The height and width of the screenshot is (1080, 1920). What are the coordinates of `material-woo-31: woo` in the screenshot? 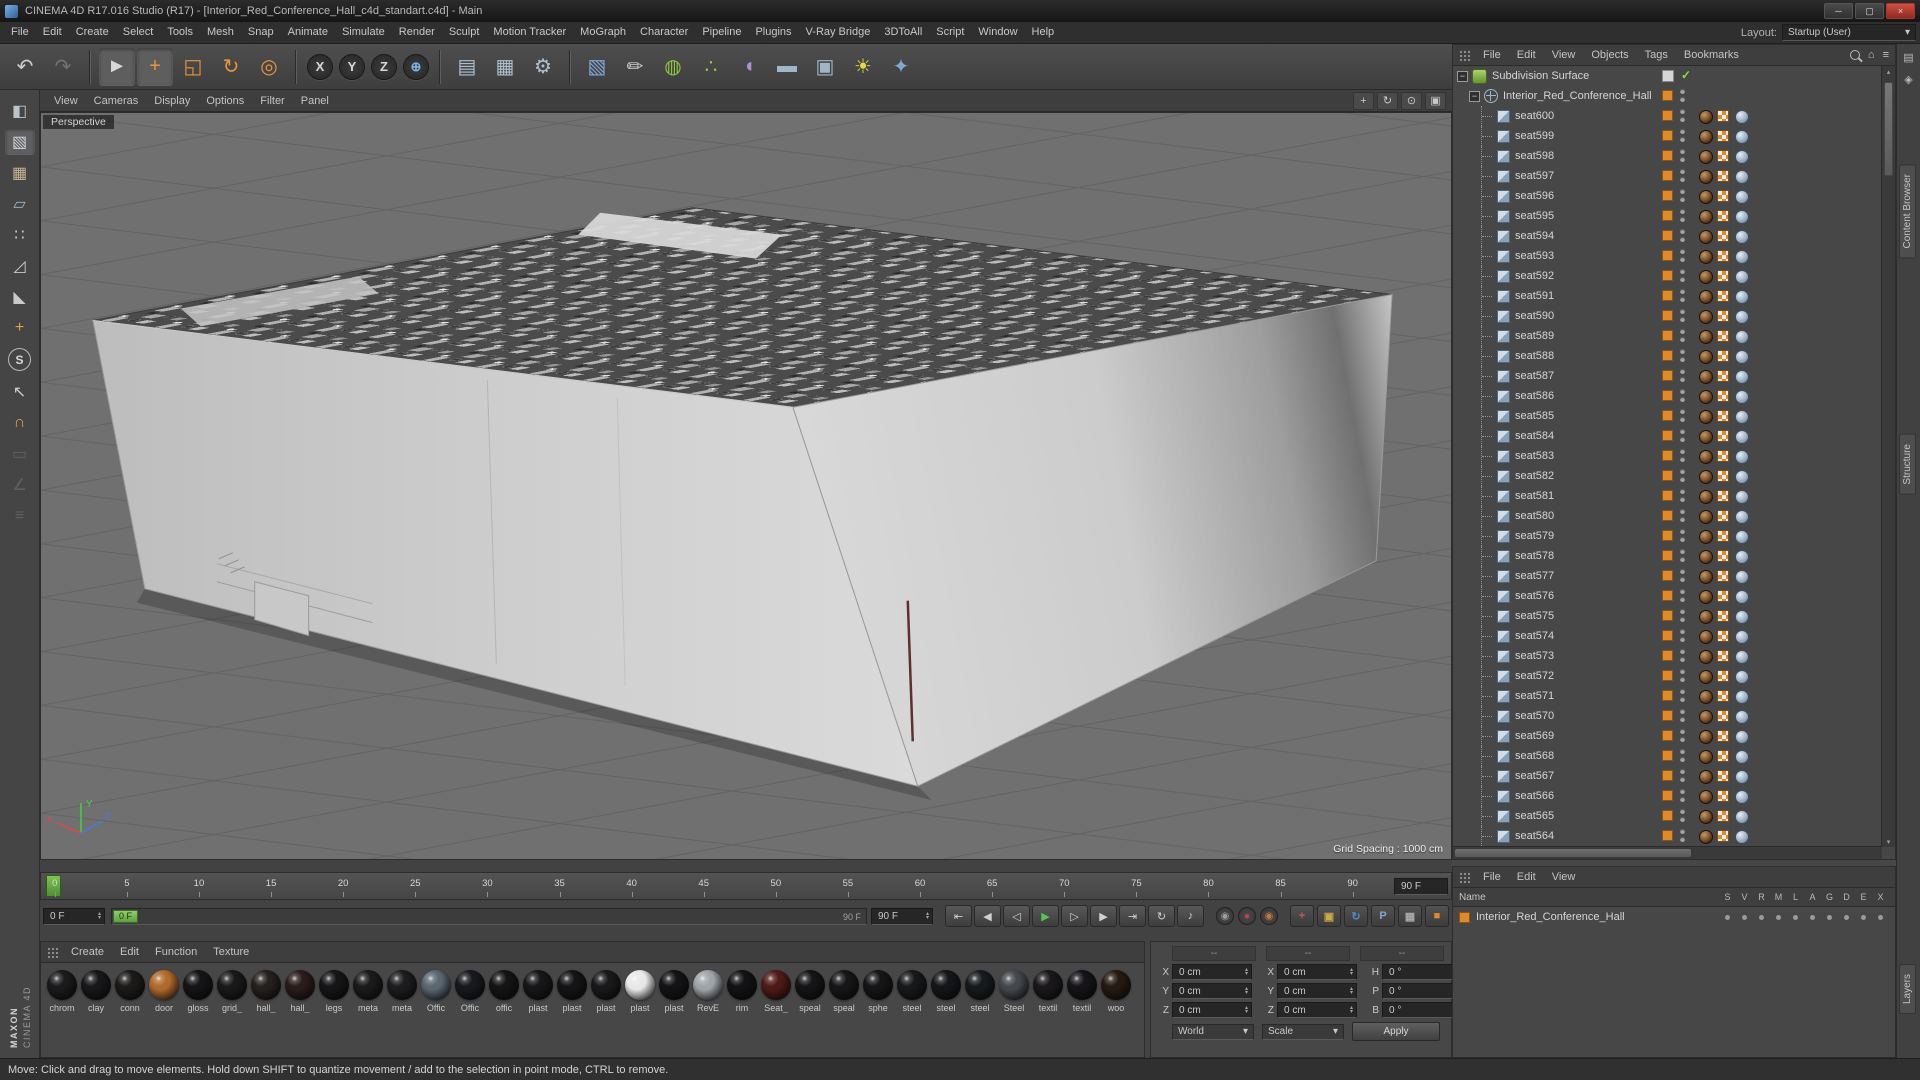 It's located at (1116, 991).